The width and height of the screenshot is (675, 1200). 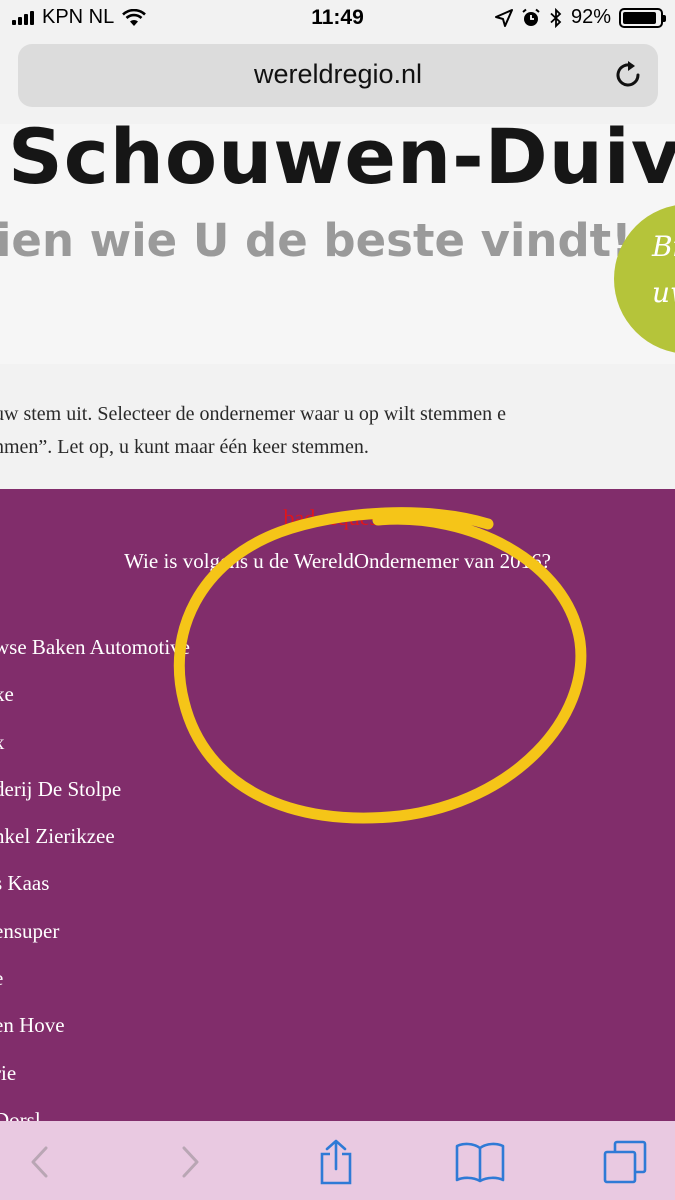 I want to click on alarm-icon, so click(x=531, y=17).